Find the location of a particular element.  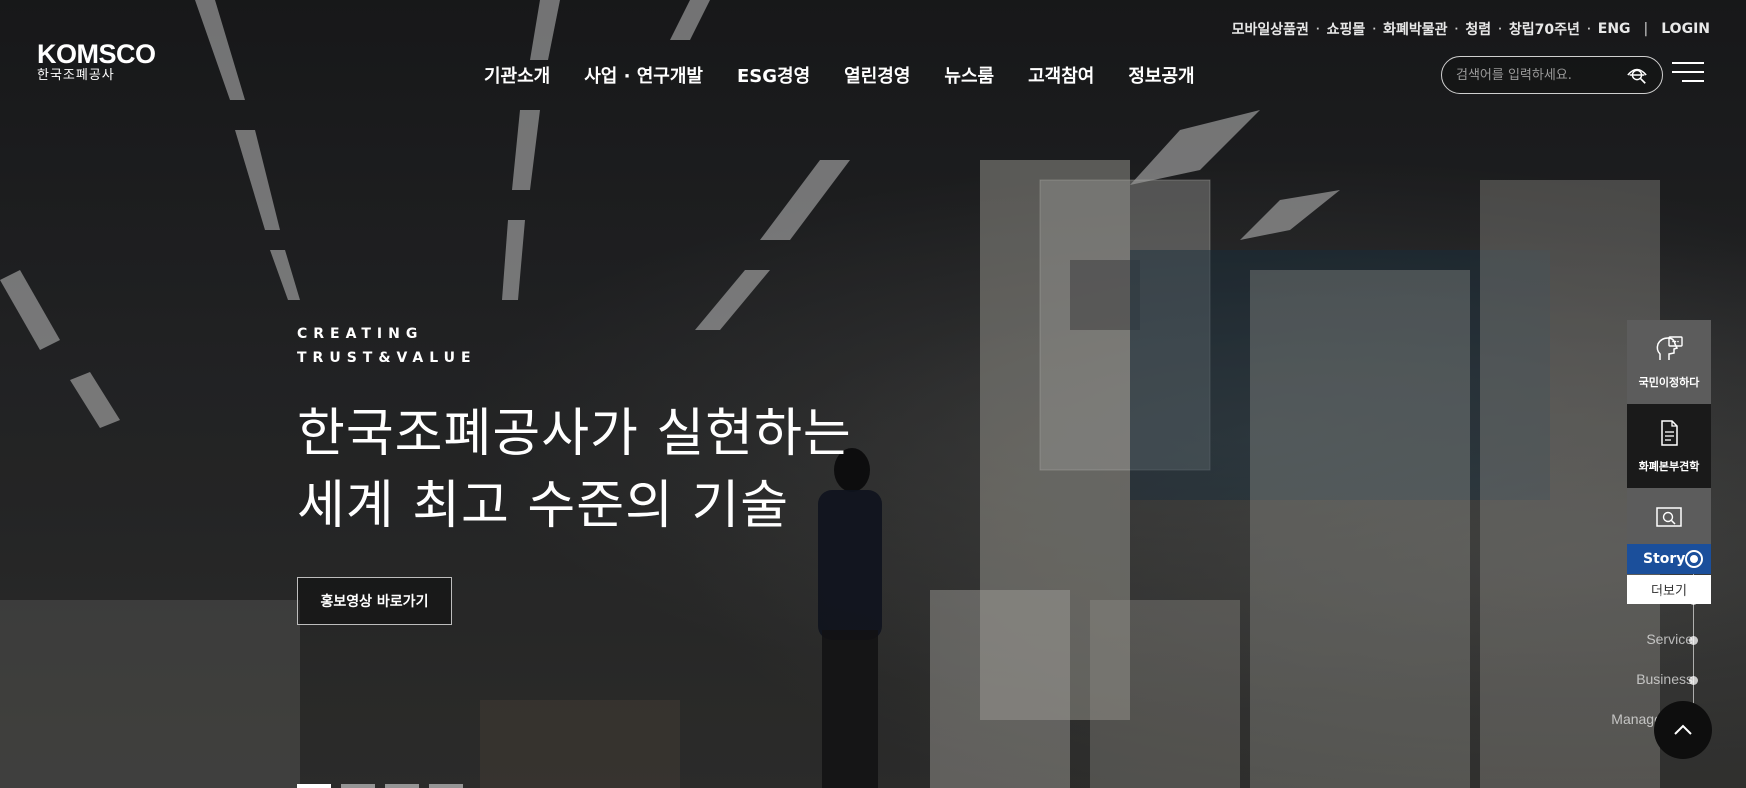

search-icon is located at coordinates (1637, 75).